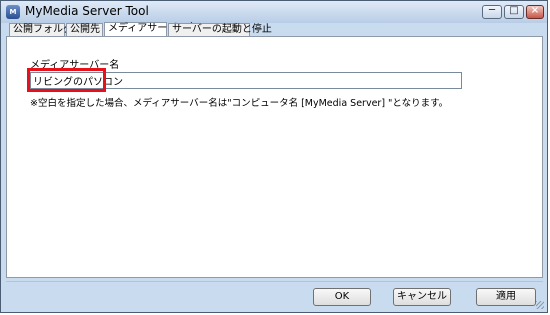  Describe the element at coordinates (41, 29) in the screenshot. I see `tab-public-folders: 公開フォルダ` at that location.